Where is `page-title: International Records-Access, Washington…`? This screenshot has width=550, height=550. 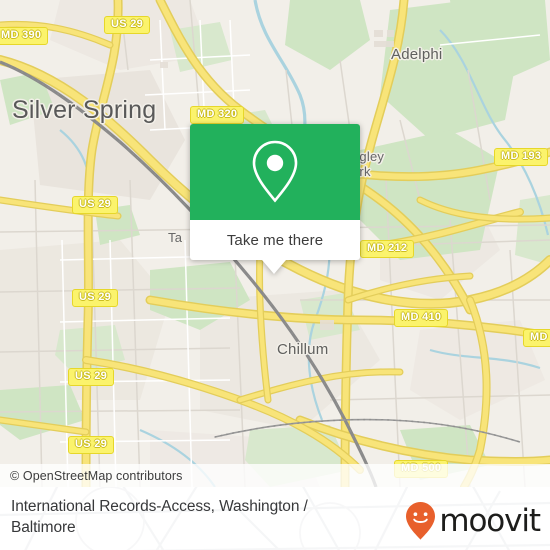 page-title: International Records-Access, Washington… is located at coordinates (159, 517).